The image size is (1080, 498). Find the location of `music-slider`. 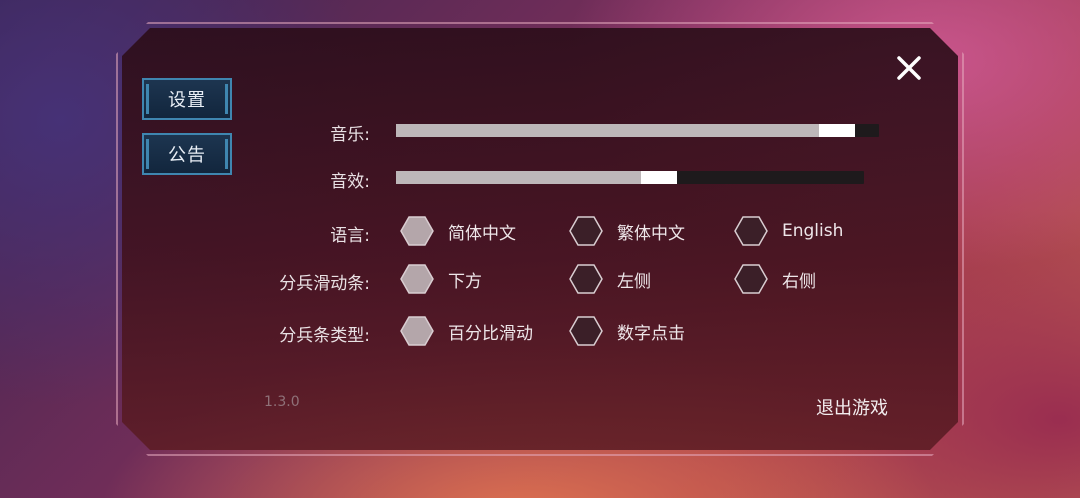

music-slider is located at coordinates (637, 130).